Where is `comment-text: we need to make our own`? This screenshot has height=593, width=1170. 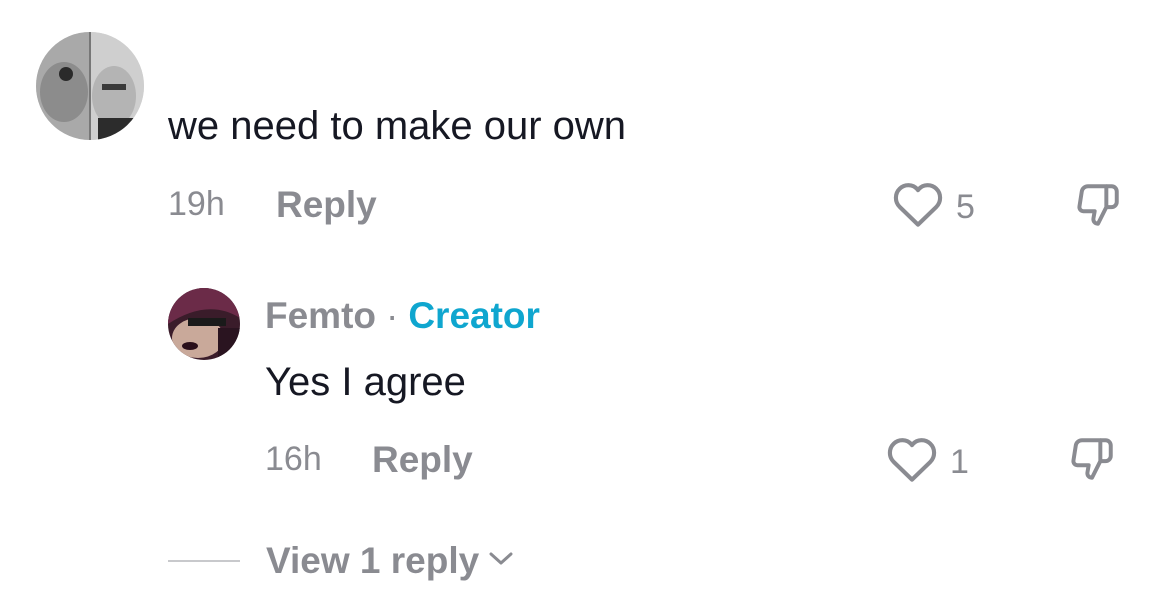 comment-text: we need to make our own is located at coordinates (397, 126).